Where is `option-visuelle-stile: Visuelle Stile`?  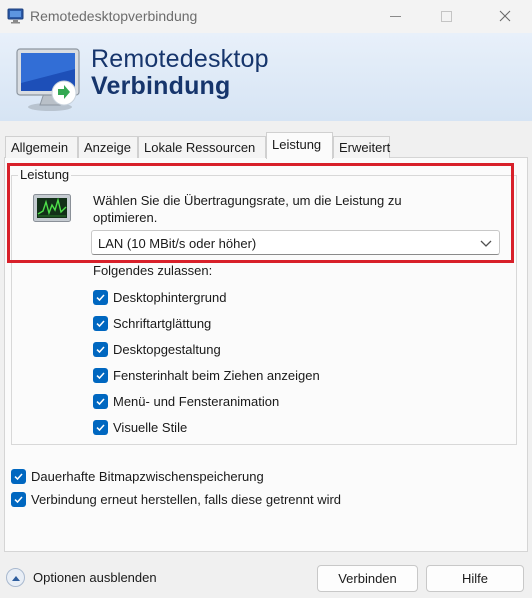 option-visuelle-stile: Visuelle Stile is located at coordinates (140, 427).